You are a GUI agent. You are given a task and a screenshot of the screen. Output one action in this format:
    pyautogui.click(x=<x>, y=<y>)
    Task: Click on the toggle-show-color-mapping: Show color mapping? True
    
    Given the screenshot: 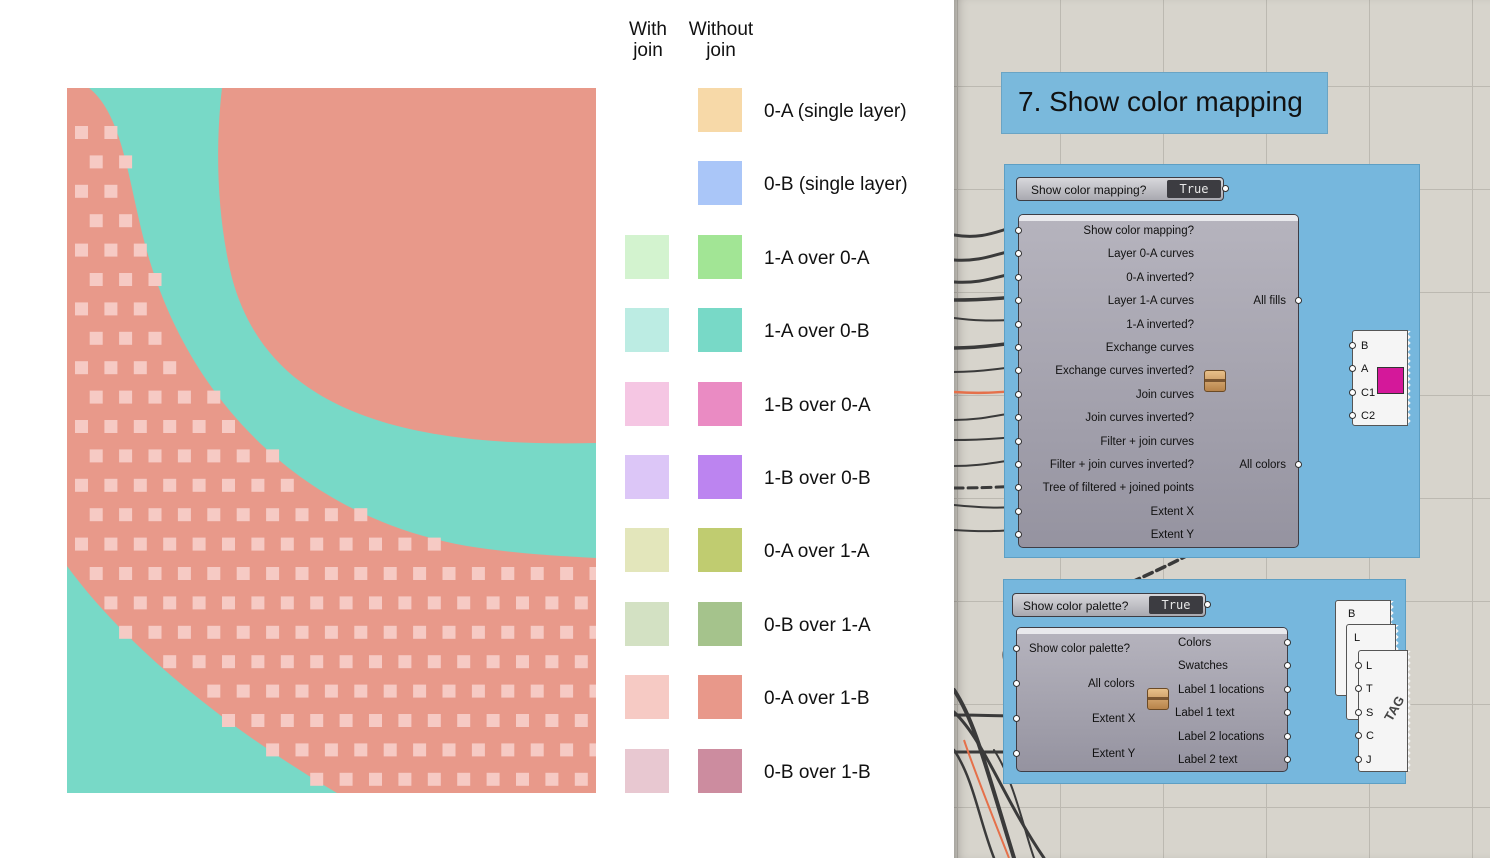 What is the action you would take?
    pyautogui.click(x=1120, y=189)
    